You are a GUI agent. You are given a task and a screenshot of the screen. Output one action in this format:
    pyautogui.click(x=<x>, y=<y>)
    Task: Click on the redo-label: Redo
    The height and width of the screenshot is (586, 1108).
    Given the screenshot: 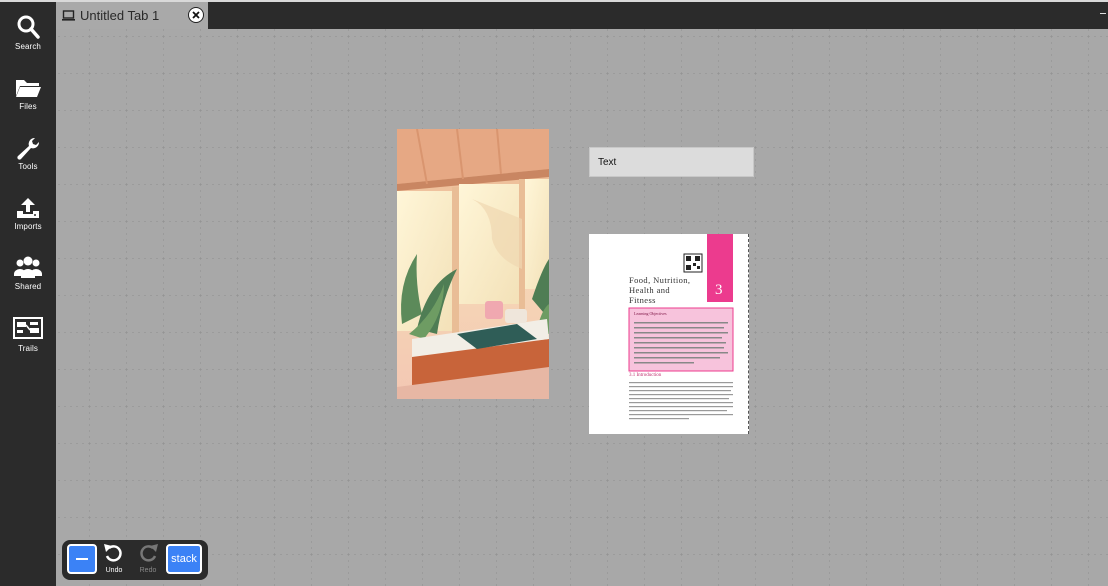 What is the action you would take?
    pyautogui.click(x=148, y=570)
    